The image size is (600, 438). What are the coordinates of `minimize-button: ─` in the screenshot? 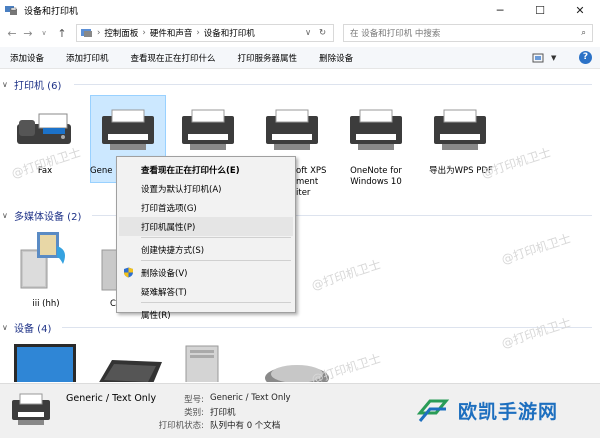 It's located at (500, 10).